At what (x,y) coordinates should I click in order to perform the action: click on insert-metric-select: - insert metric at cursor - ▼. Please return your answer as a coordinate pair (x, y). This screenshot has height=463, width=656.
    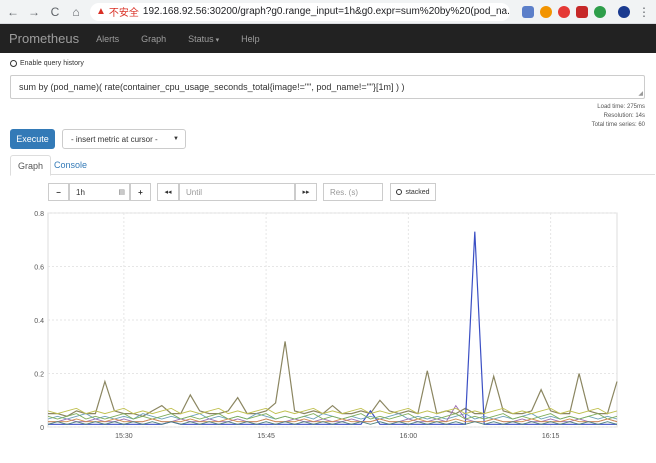
    Looking at the image, I should click on (124, 139).